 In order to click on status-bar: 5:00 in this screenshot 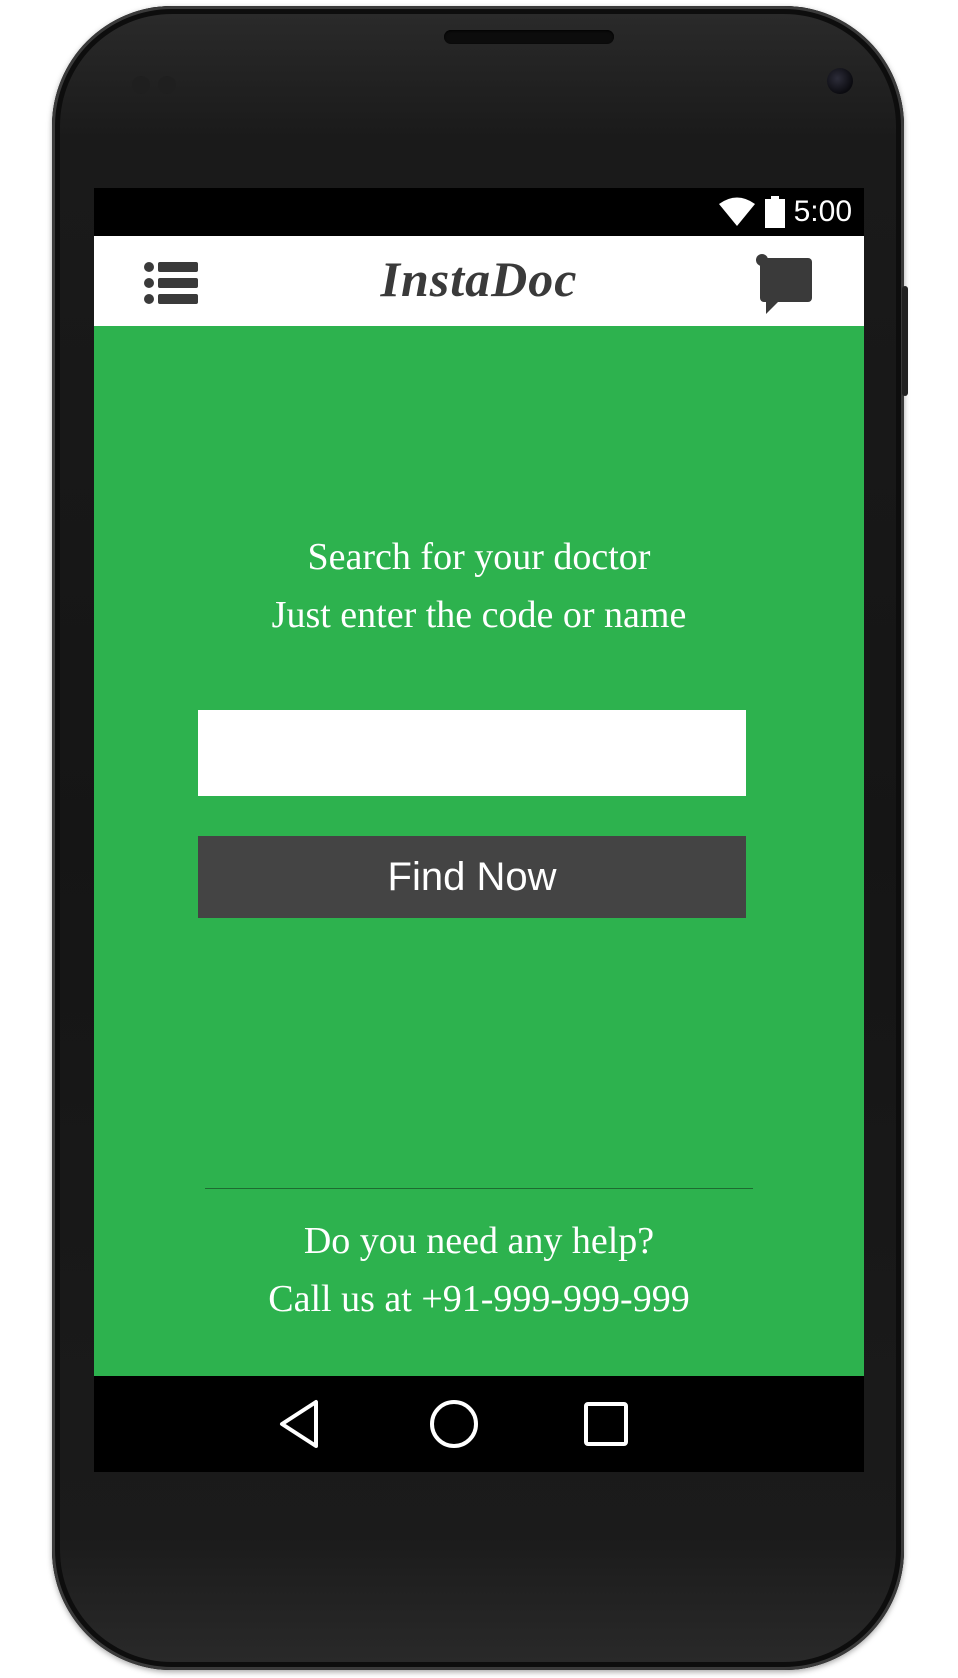, I will do `click(479, 212)`.